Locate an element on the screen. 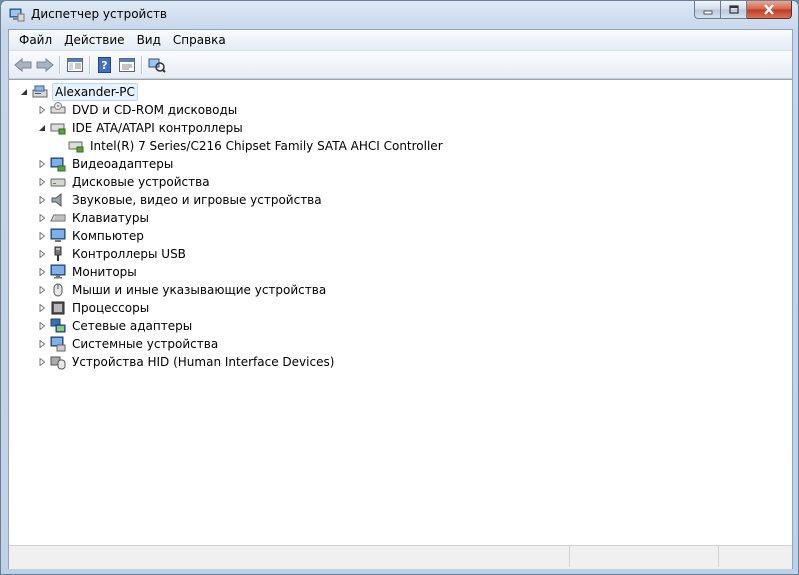  window-title: Диспетчер устройств is located at coordinates (99, 14).